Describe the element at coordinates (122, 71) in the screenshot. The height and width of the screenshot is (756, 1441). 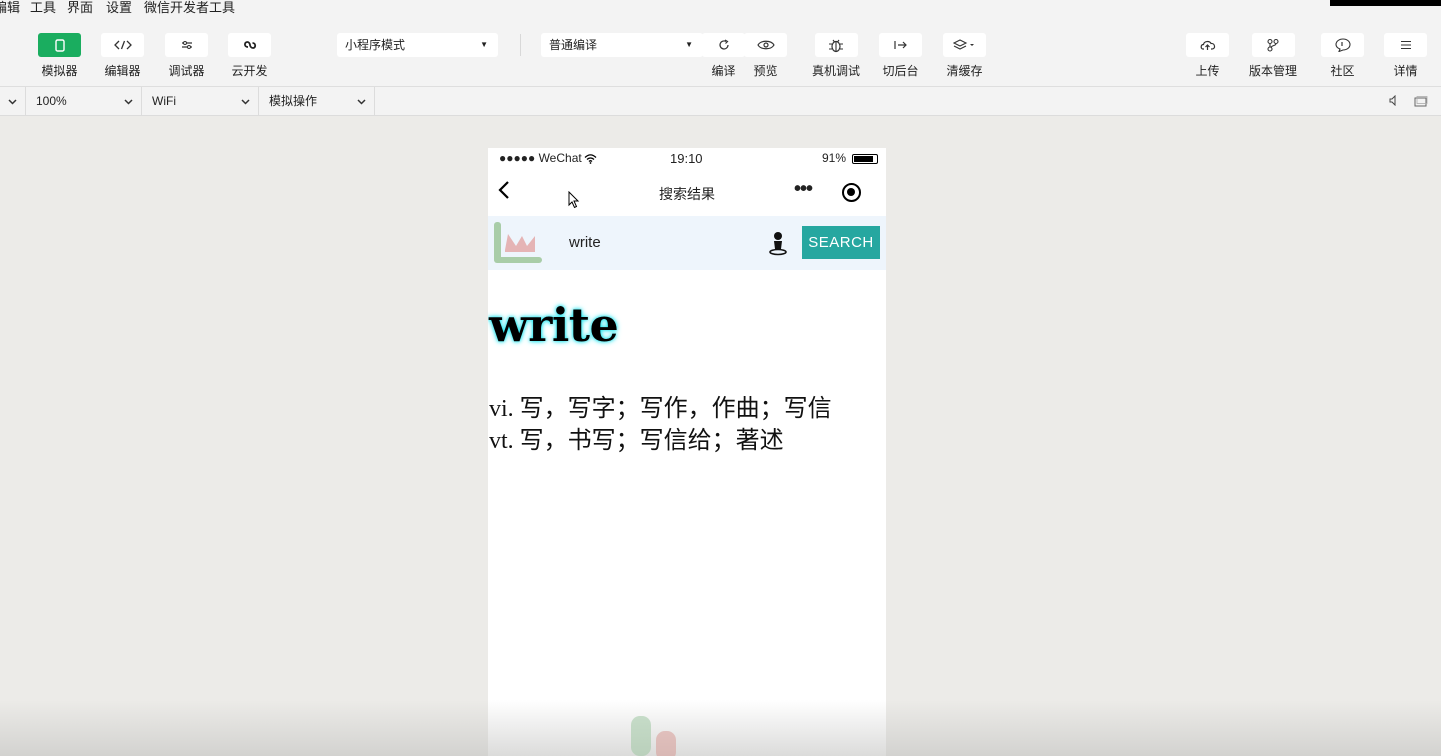
I see `editor-label: 编辑器` at that location.